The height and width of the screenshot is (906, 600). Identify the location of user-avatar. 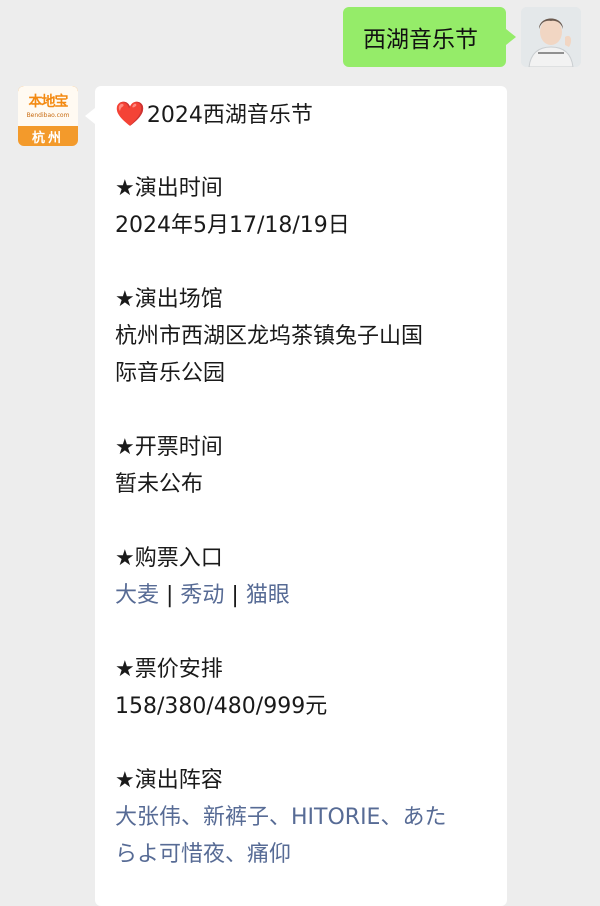
(551, 37).